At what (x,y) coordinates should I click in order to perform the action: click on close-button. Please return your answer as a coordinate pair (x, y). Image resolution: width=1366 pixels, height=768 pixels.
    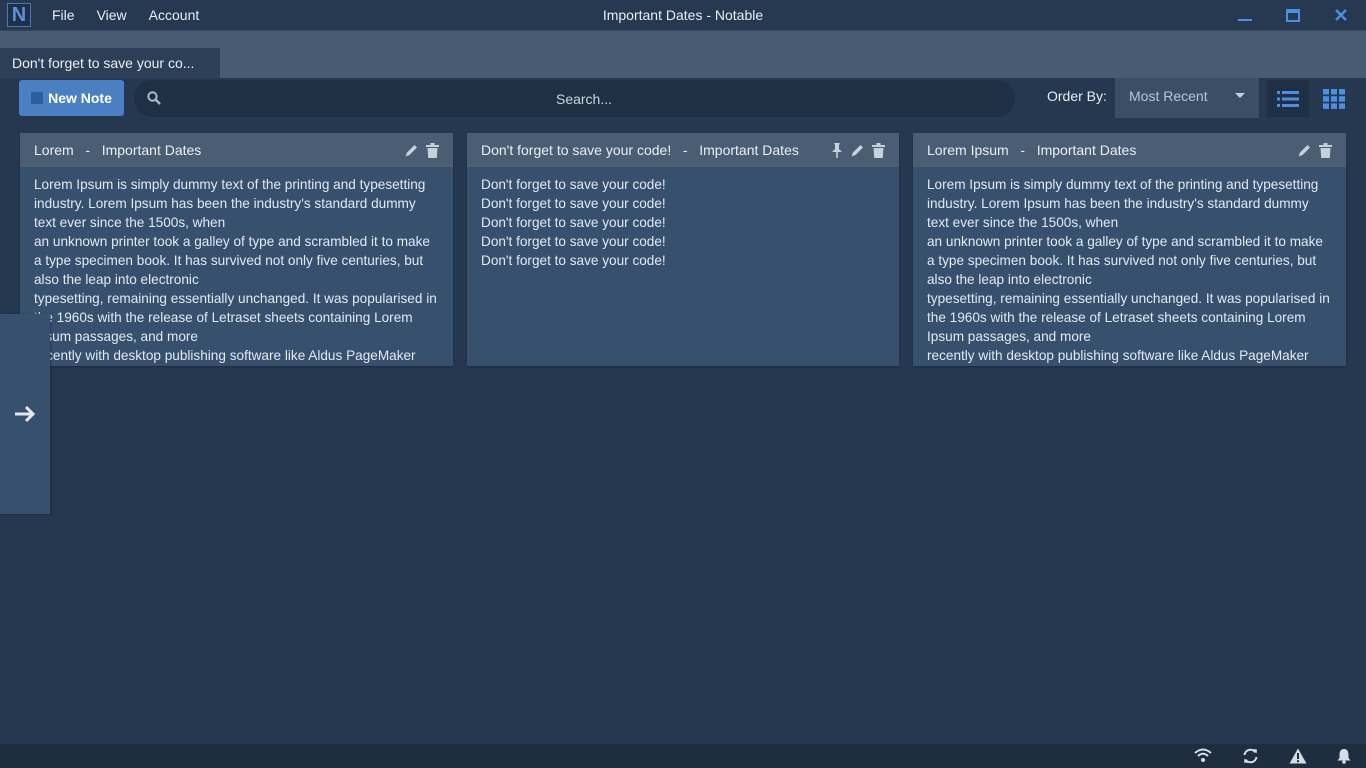
    Looking at the image, I should click on (1341, 15).